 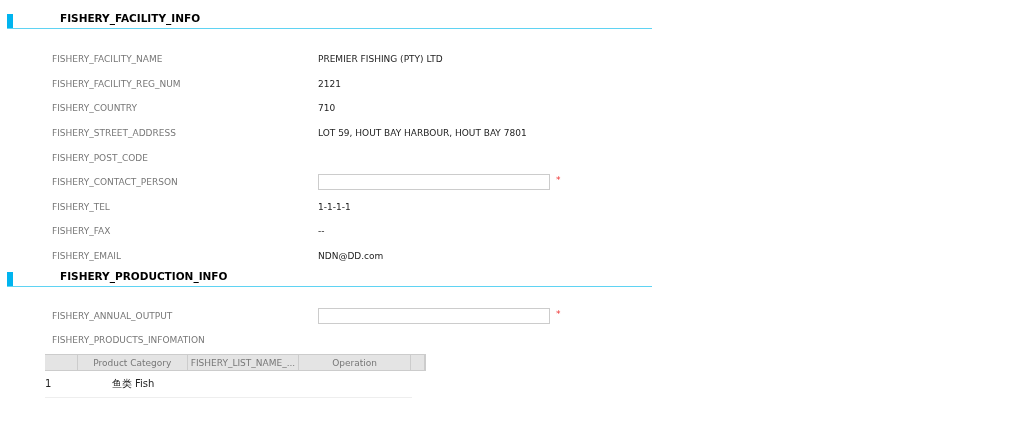 What do you see at coordinates (82, 231) in the screenshot?
I see `field-label: FISHERY_FAX` at bounding box center [82, 231].